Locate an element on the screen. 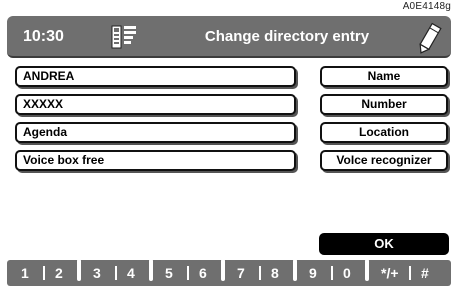 The height and width of the screenshot is (291, 453). key-5: 5 is located at coordinates (175, 273).